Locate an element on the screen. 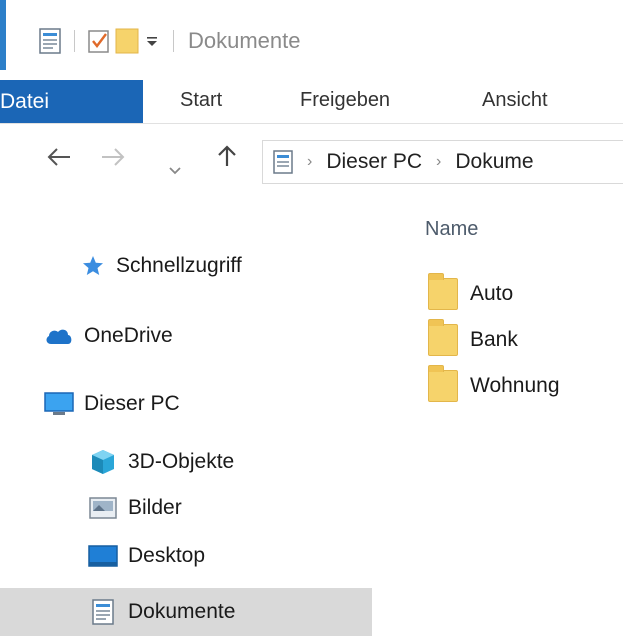 This screenshot has width=623, height=638. up-arrow-icon is located at coordinates (227, 159).